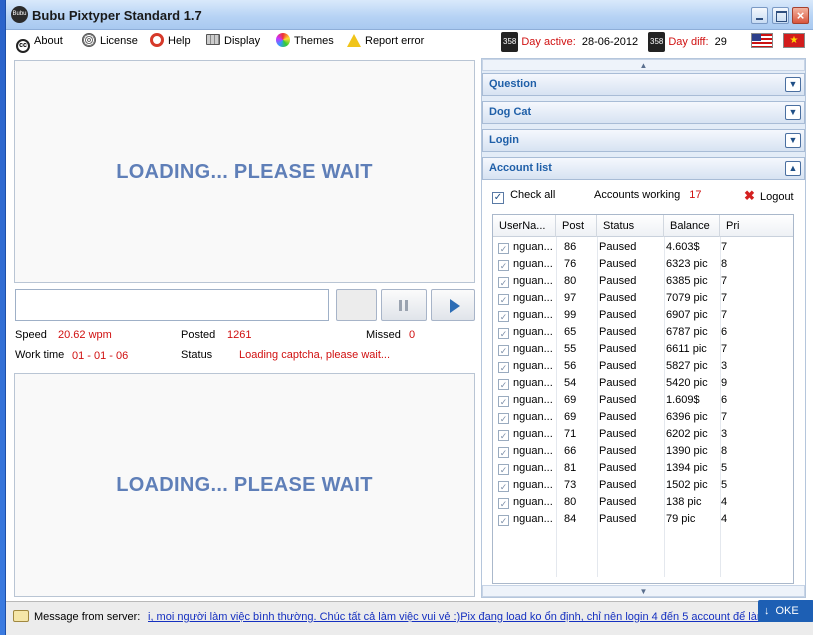  I want to click on play-button, so click(453, 305).